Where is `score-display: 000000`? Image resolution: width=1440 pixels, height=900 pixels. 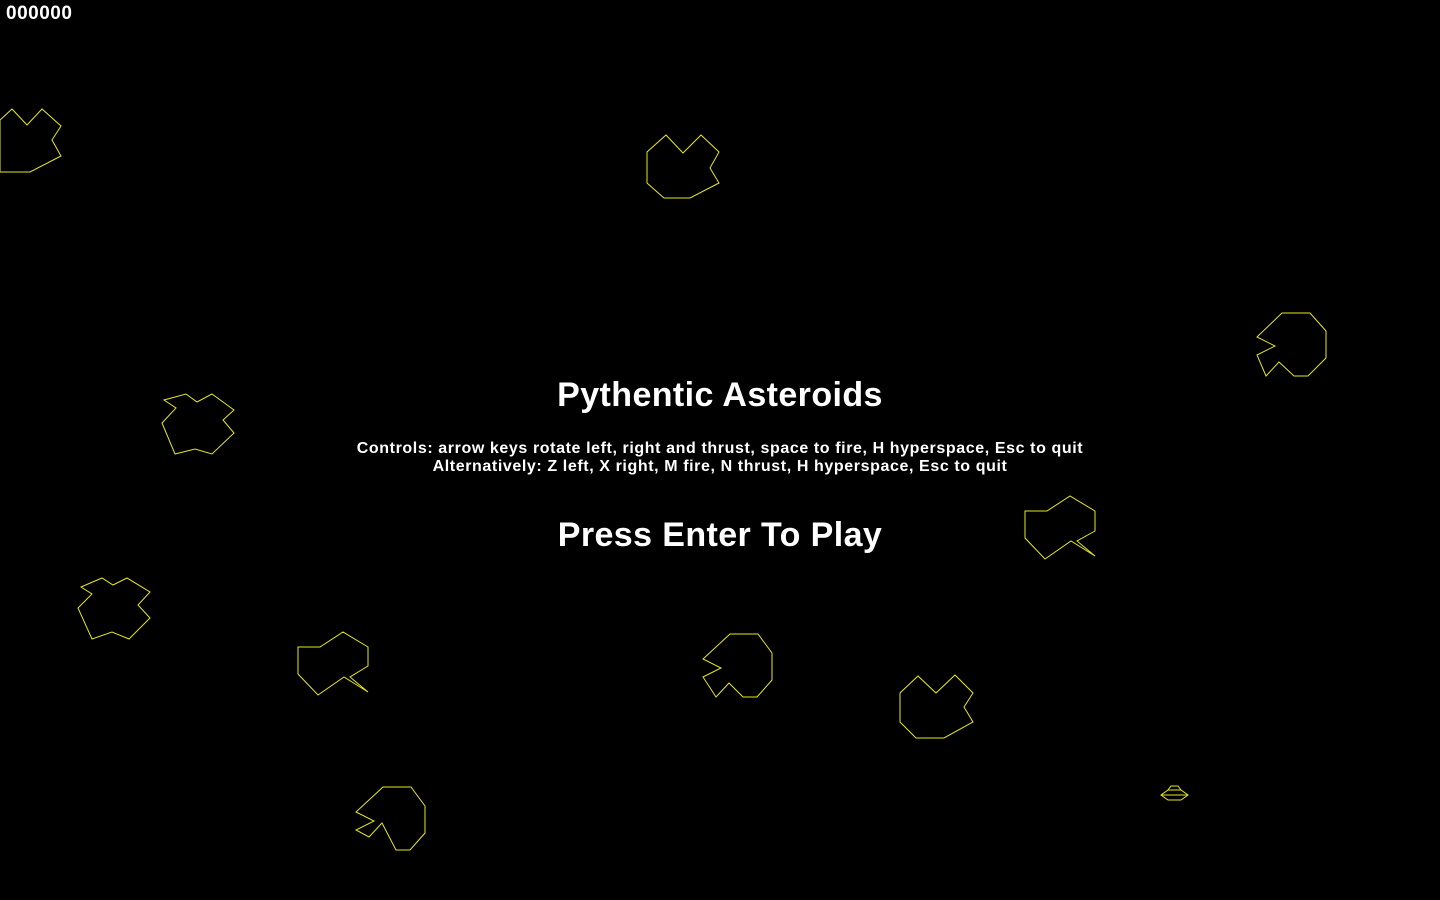
score-display: 000000 is located at coordinates (39, 13).